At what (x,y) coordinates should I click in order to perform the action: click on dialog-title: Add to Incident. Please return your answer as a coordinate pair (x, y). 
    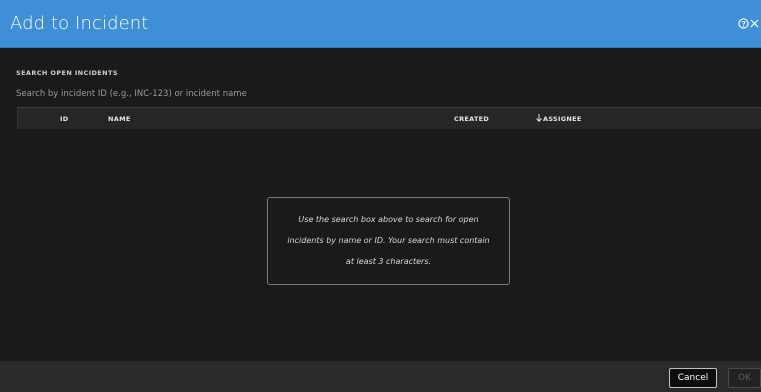
    Looking at the image, I should click on (79, 23).